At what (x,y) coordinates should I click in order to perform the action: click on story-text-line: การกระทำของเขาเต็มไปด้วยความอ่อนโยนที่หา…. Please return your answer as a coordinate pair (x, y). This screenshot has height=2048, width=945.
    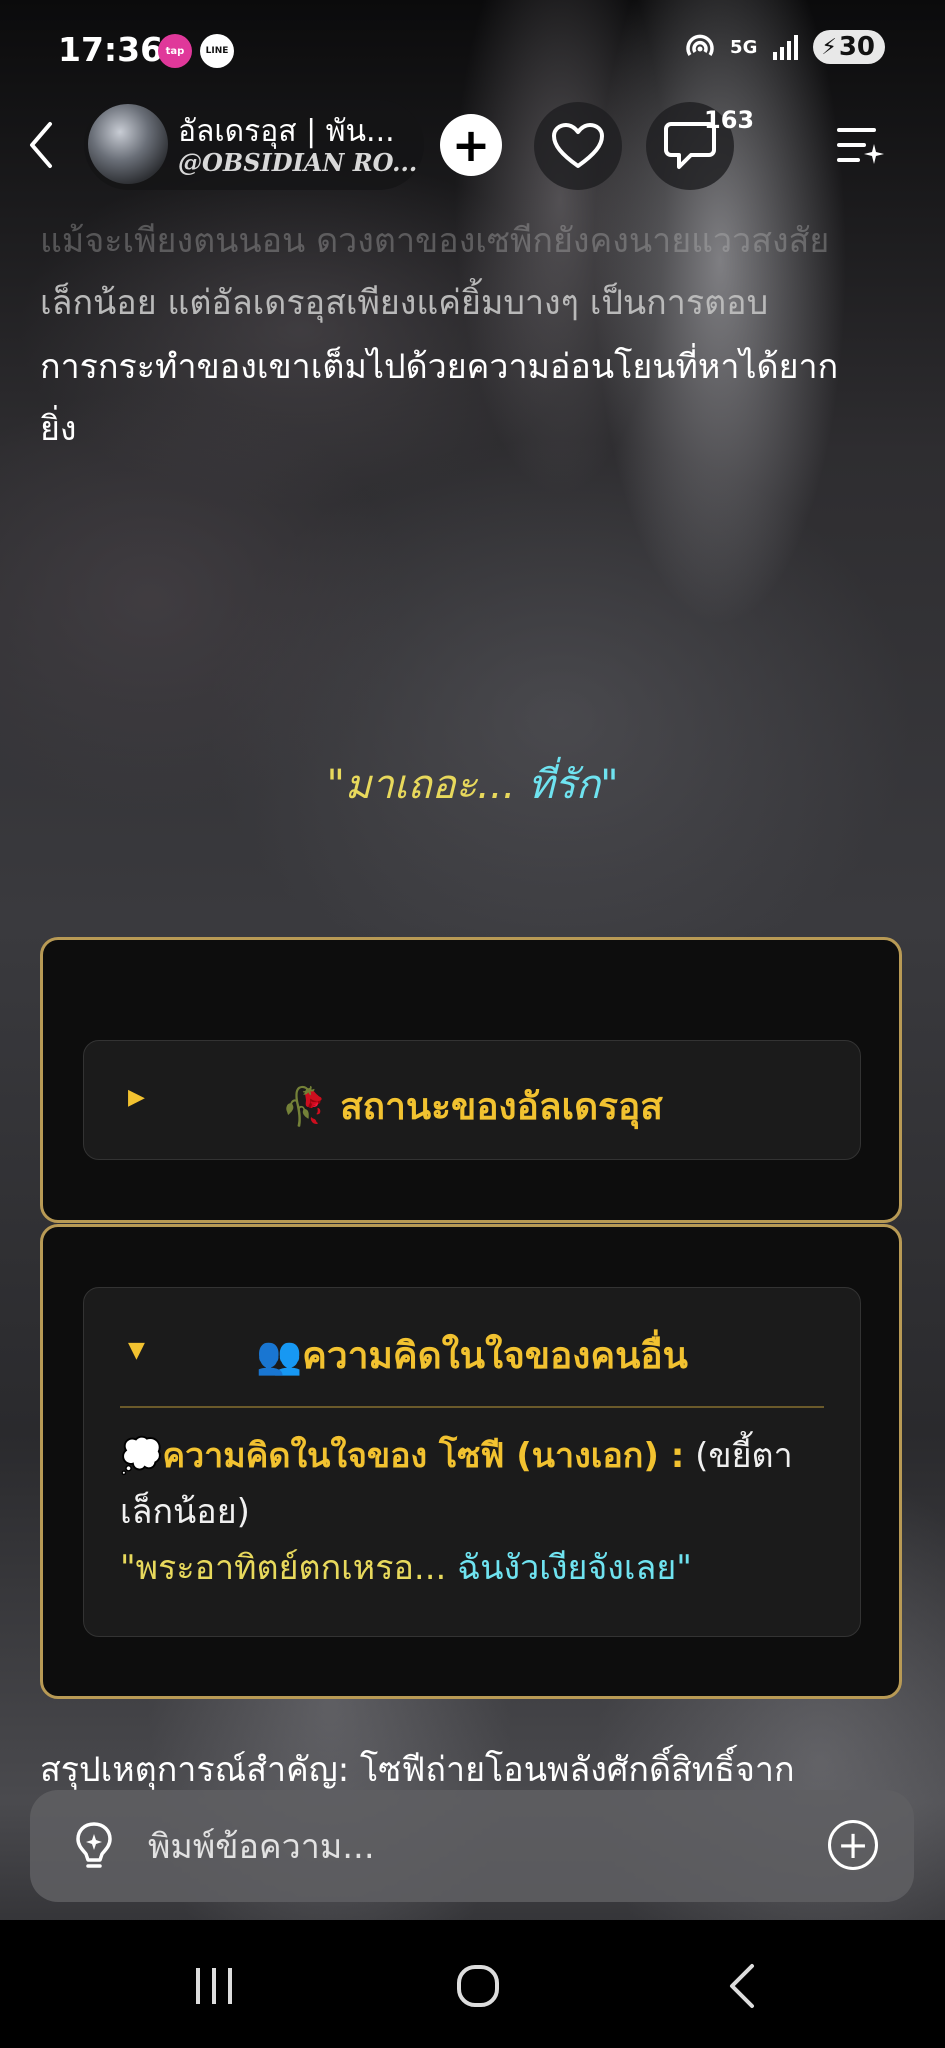
    Looking at the image, I should click on (439, 367).